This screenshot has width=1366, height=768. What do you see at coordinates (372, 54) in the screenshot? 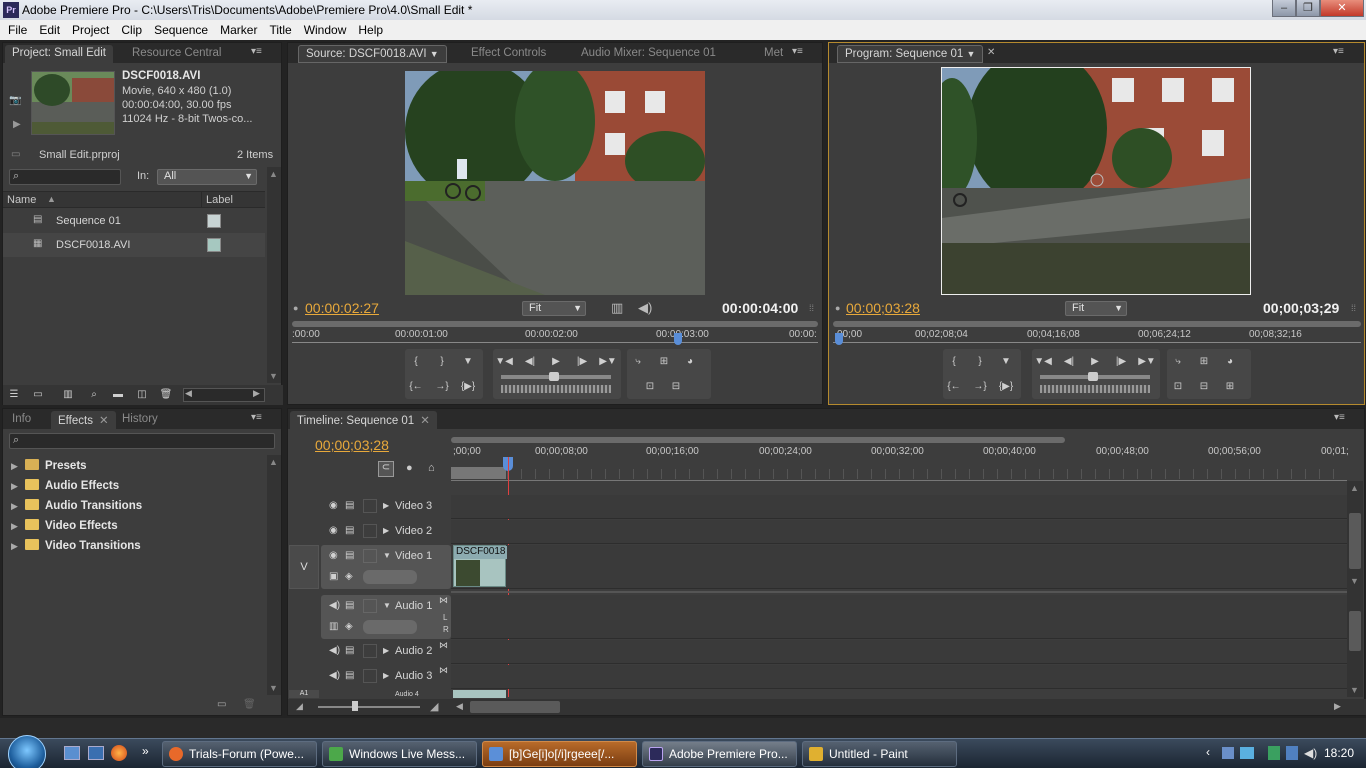
I see `tab-source: Source: DSCF0018.AVI ▼` at bounding box center [372, 54].